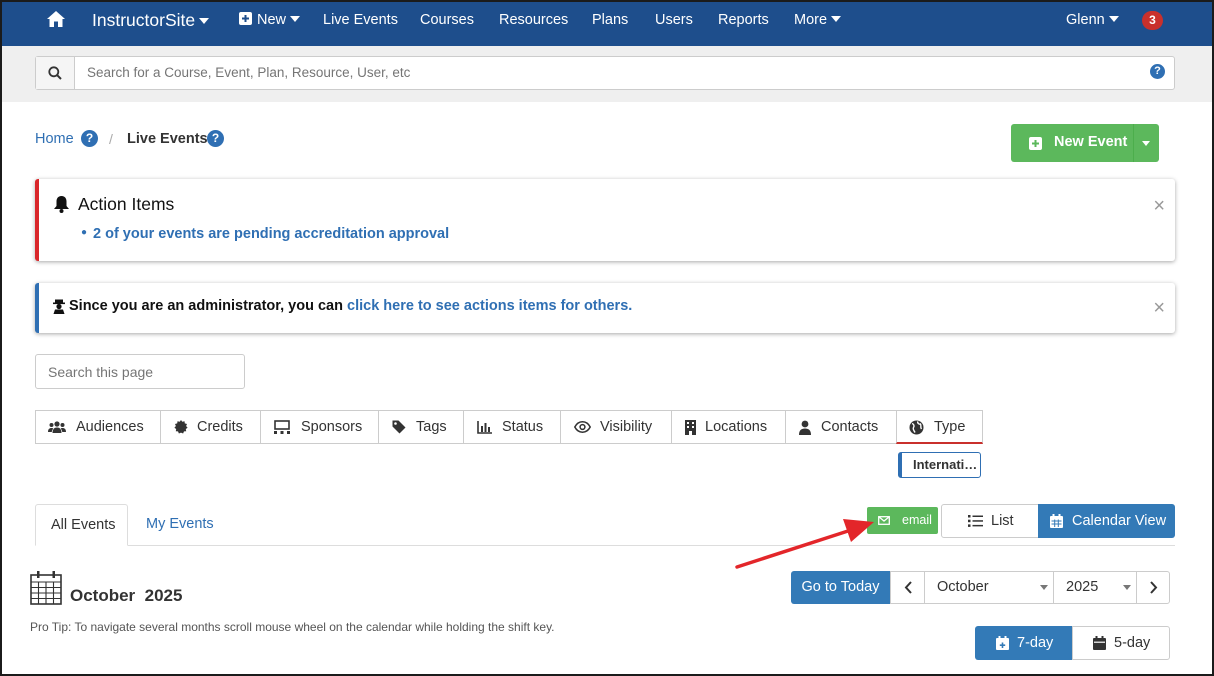 This screenshot has width=1214, height=676. What do you see at coordinates (916, 427) in the screenshot?
I see `globe-icon` at bounding box center [916, 427].